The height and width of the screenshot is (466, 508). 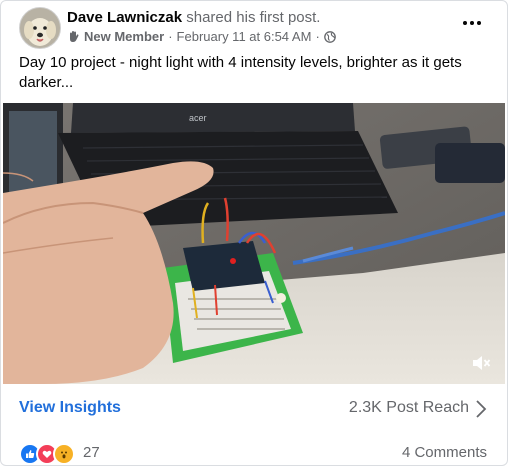 What do you see at coordinates (70, 408) in the screenshot?
I see `view-insights-link: View Insights` at bounding box center [70, 408].